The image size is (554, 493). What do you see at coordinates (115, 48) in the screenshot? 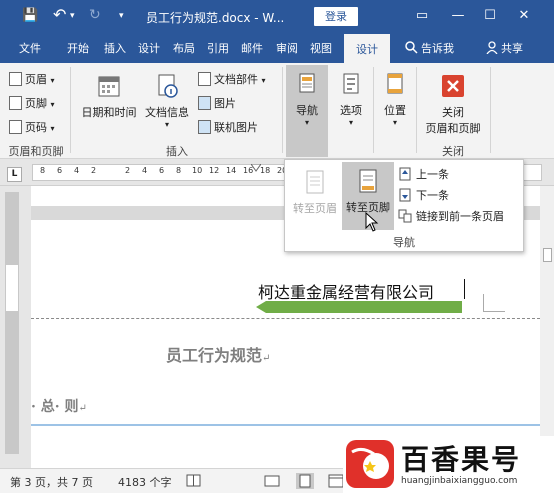
I see `tab-insert: 插入` at bounding box center [115, 48].